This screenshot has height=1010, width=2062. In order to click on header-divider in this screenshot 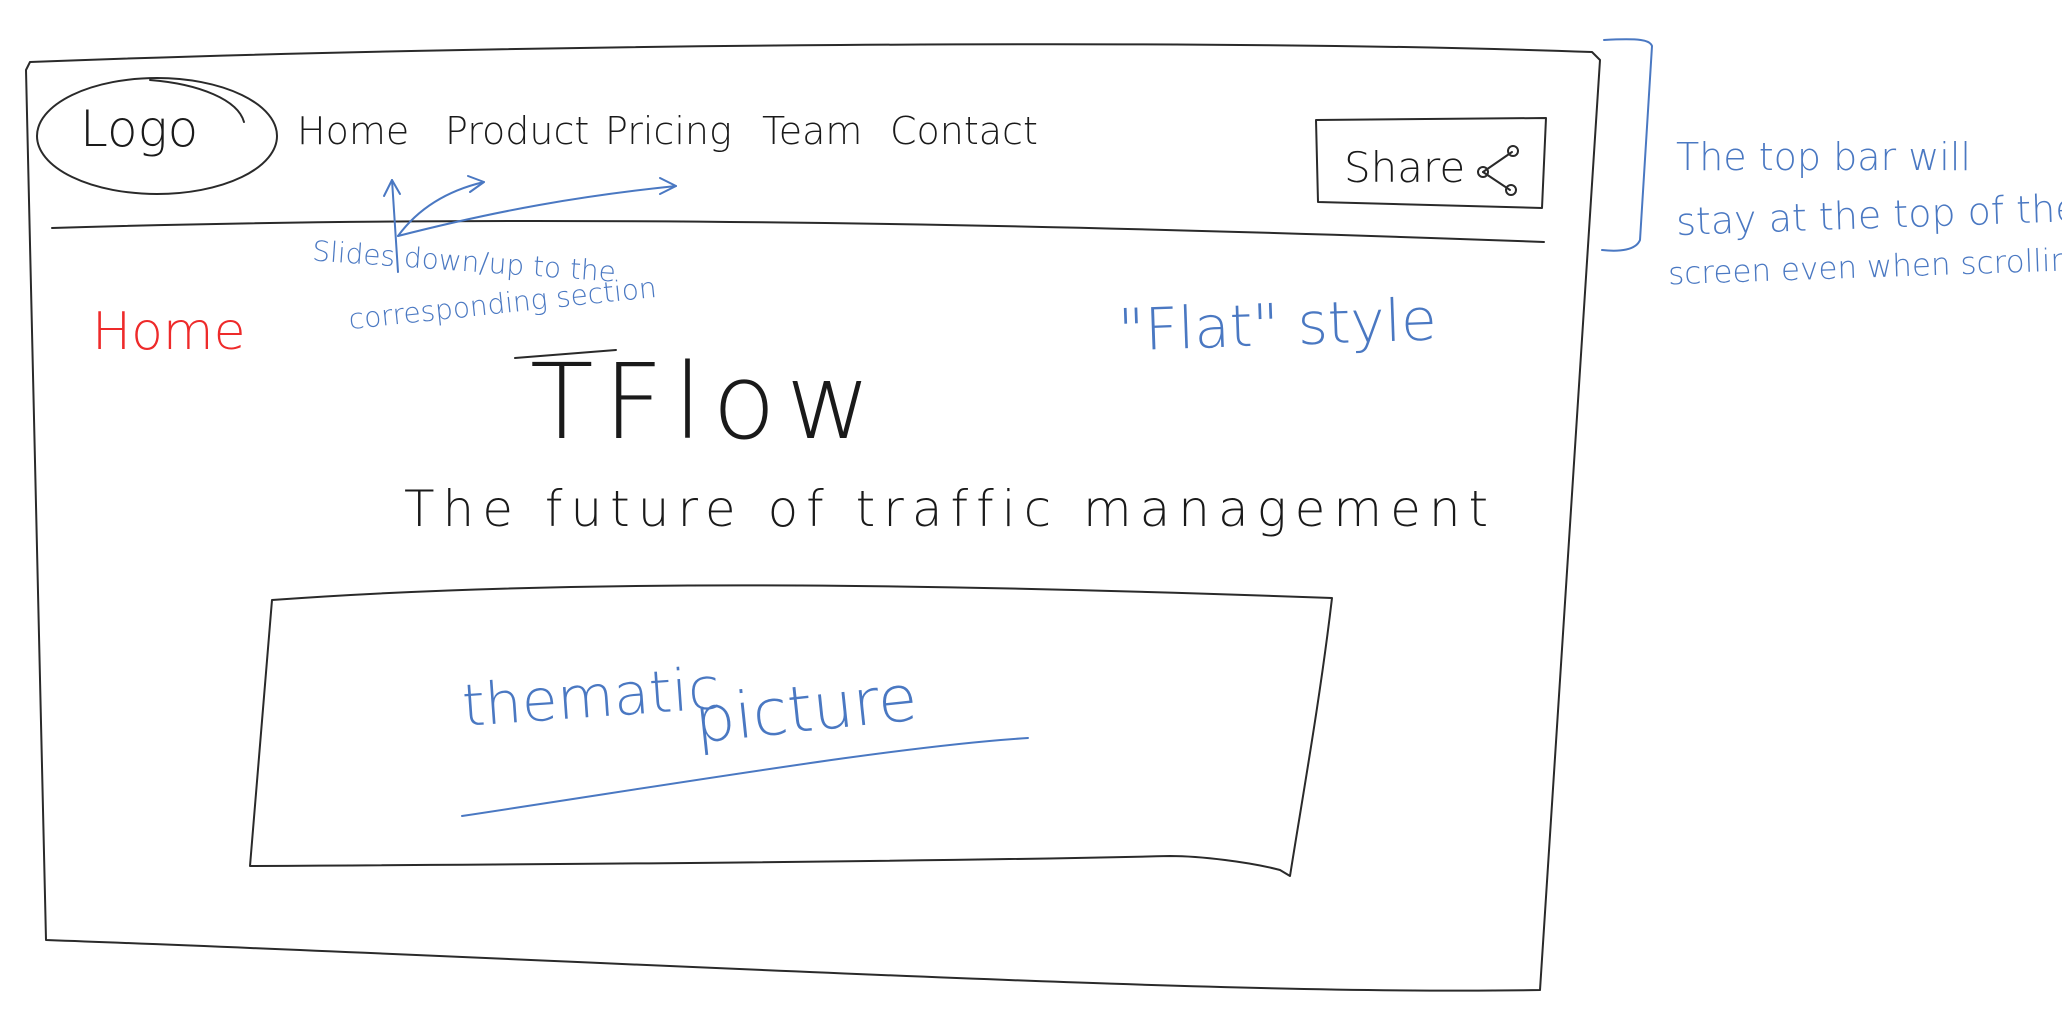, I will do `click(798, 231)`.